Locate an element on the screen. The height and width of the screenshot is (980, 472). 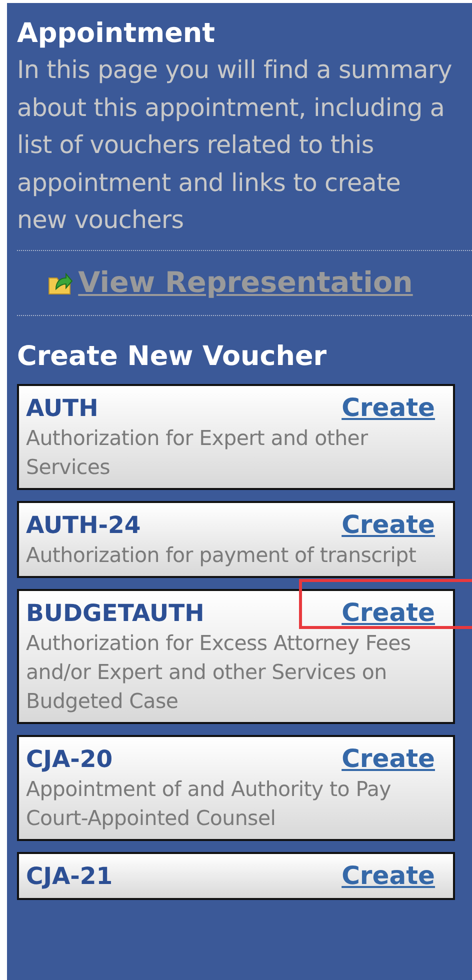
voucher-description: Authorization for payment of transcript is located at coordinates (222, 555).